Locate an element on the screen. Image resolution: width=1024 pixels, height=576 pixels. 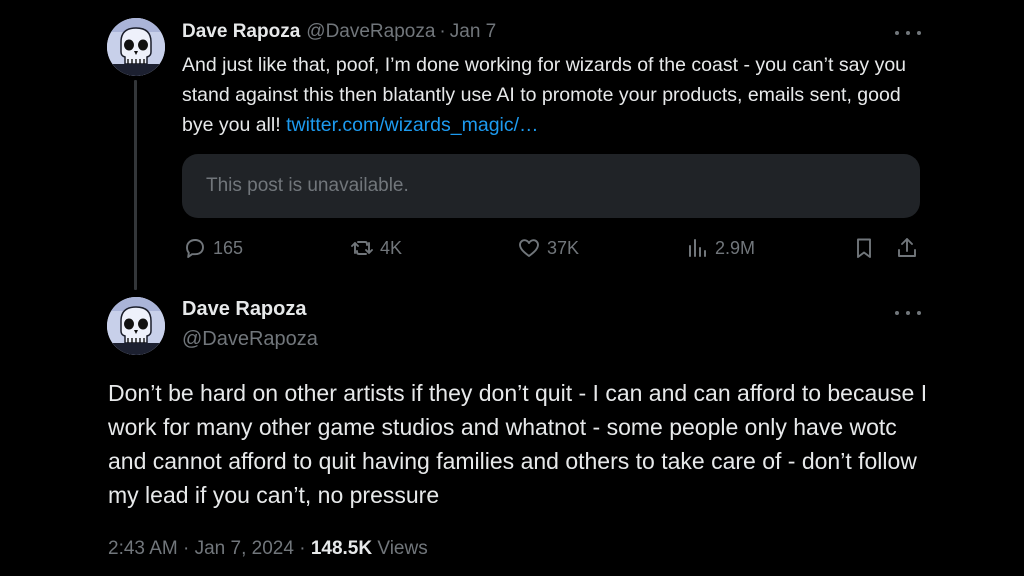
views-button: 2.9M is located at coordinates (720, 248).